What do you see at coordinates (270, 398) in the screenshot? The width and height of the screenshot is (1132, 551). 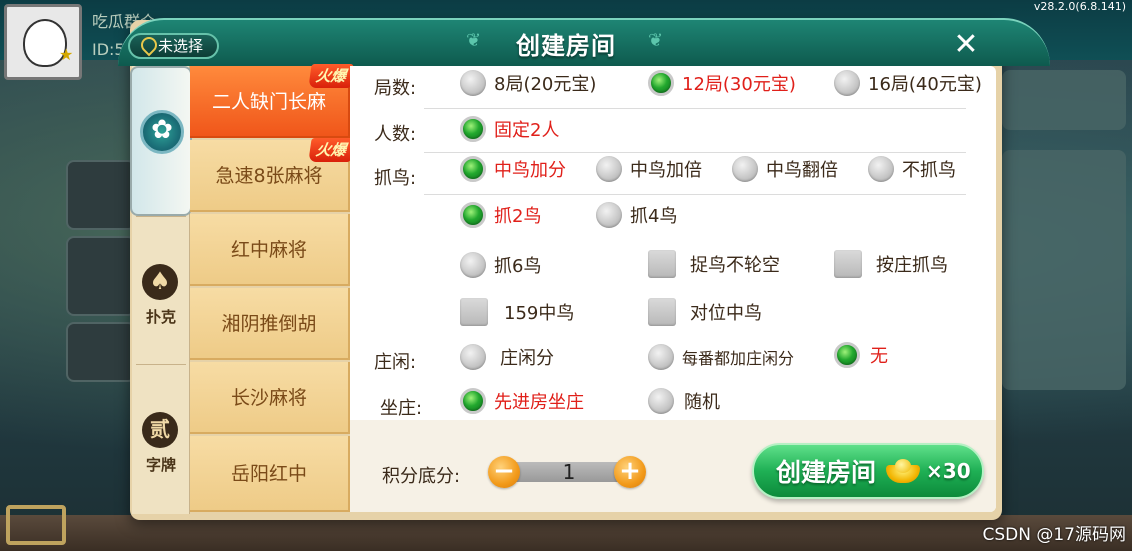 I see `game-item: 长沙麻将` at bounding box center [270, 398].